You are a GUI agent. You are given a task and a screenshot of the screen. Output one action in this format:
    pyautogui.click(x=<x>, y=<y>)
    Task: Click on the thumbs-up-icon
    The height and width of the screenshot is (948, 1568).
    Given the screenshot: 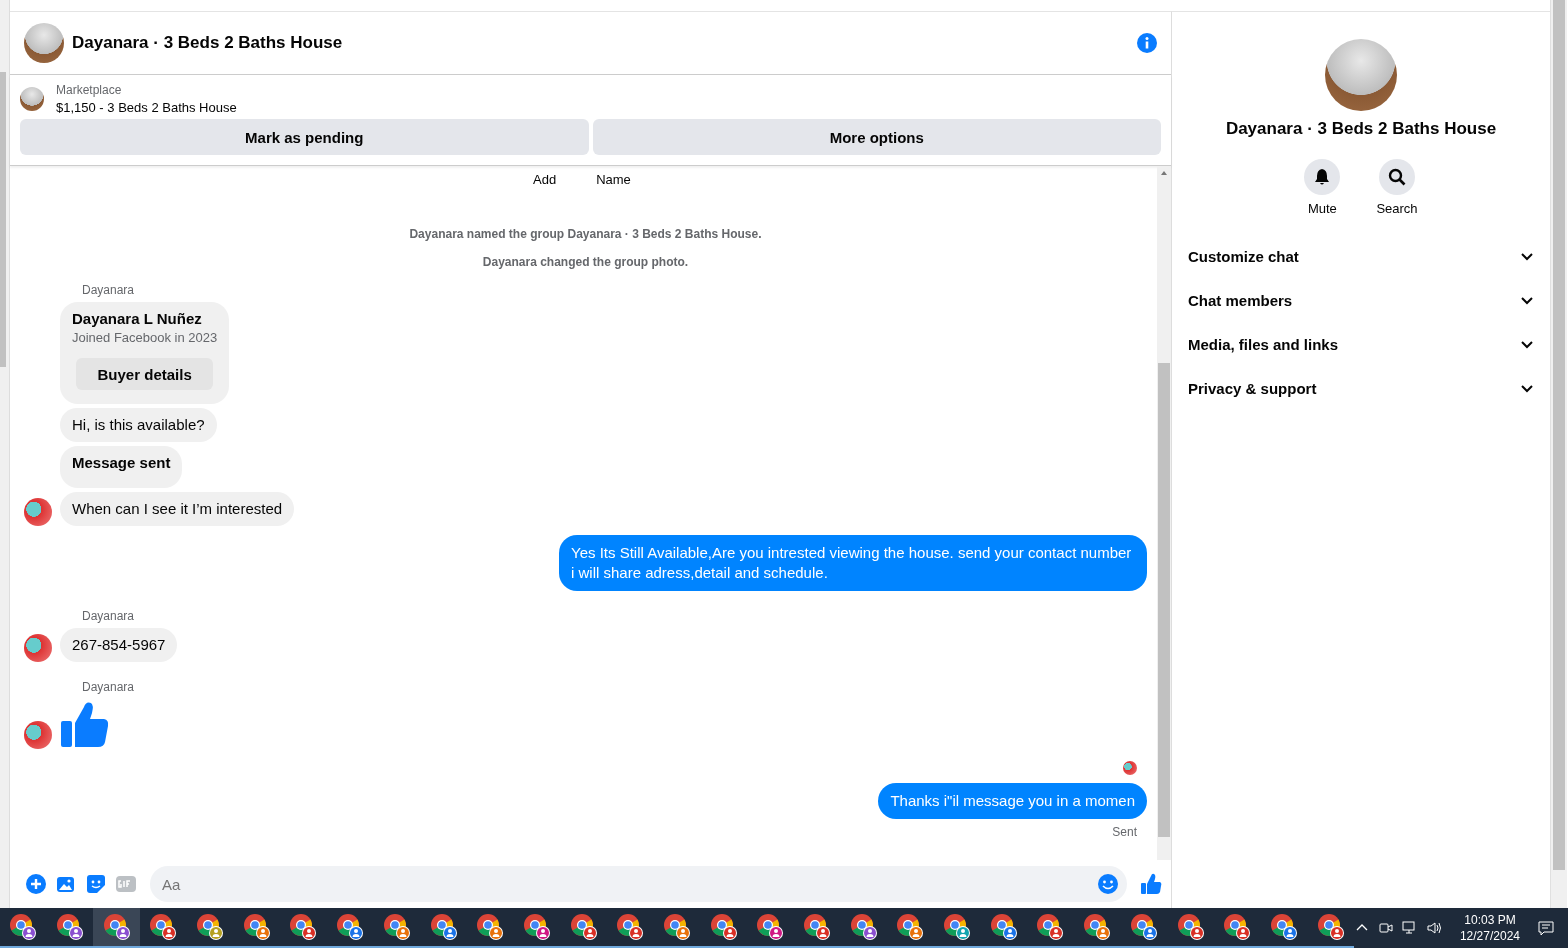 What is the action you would take?
    pyautogui.click(x=1151, y=884)
    